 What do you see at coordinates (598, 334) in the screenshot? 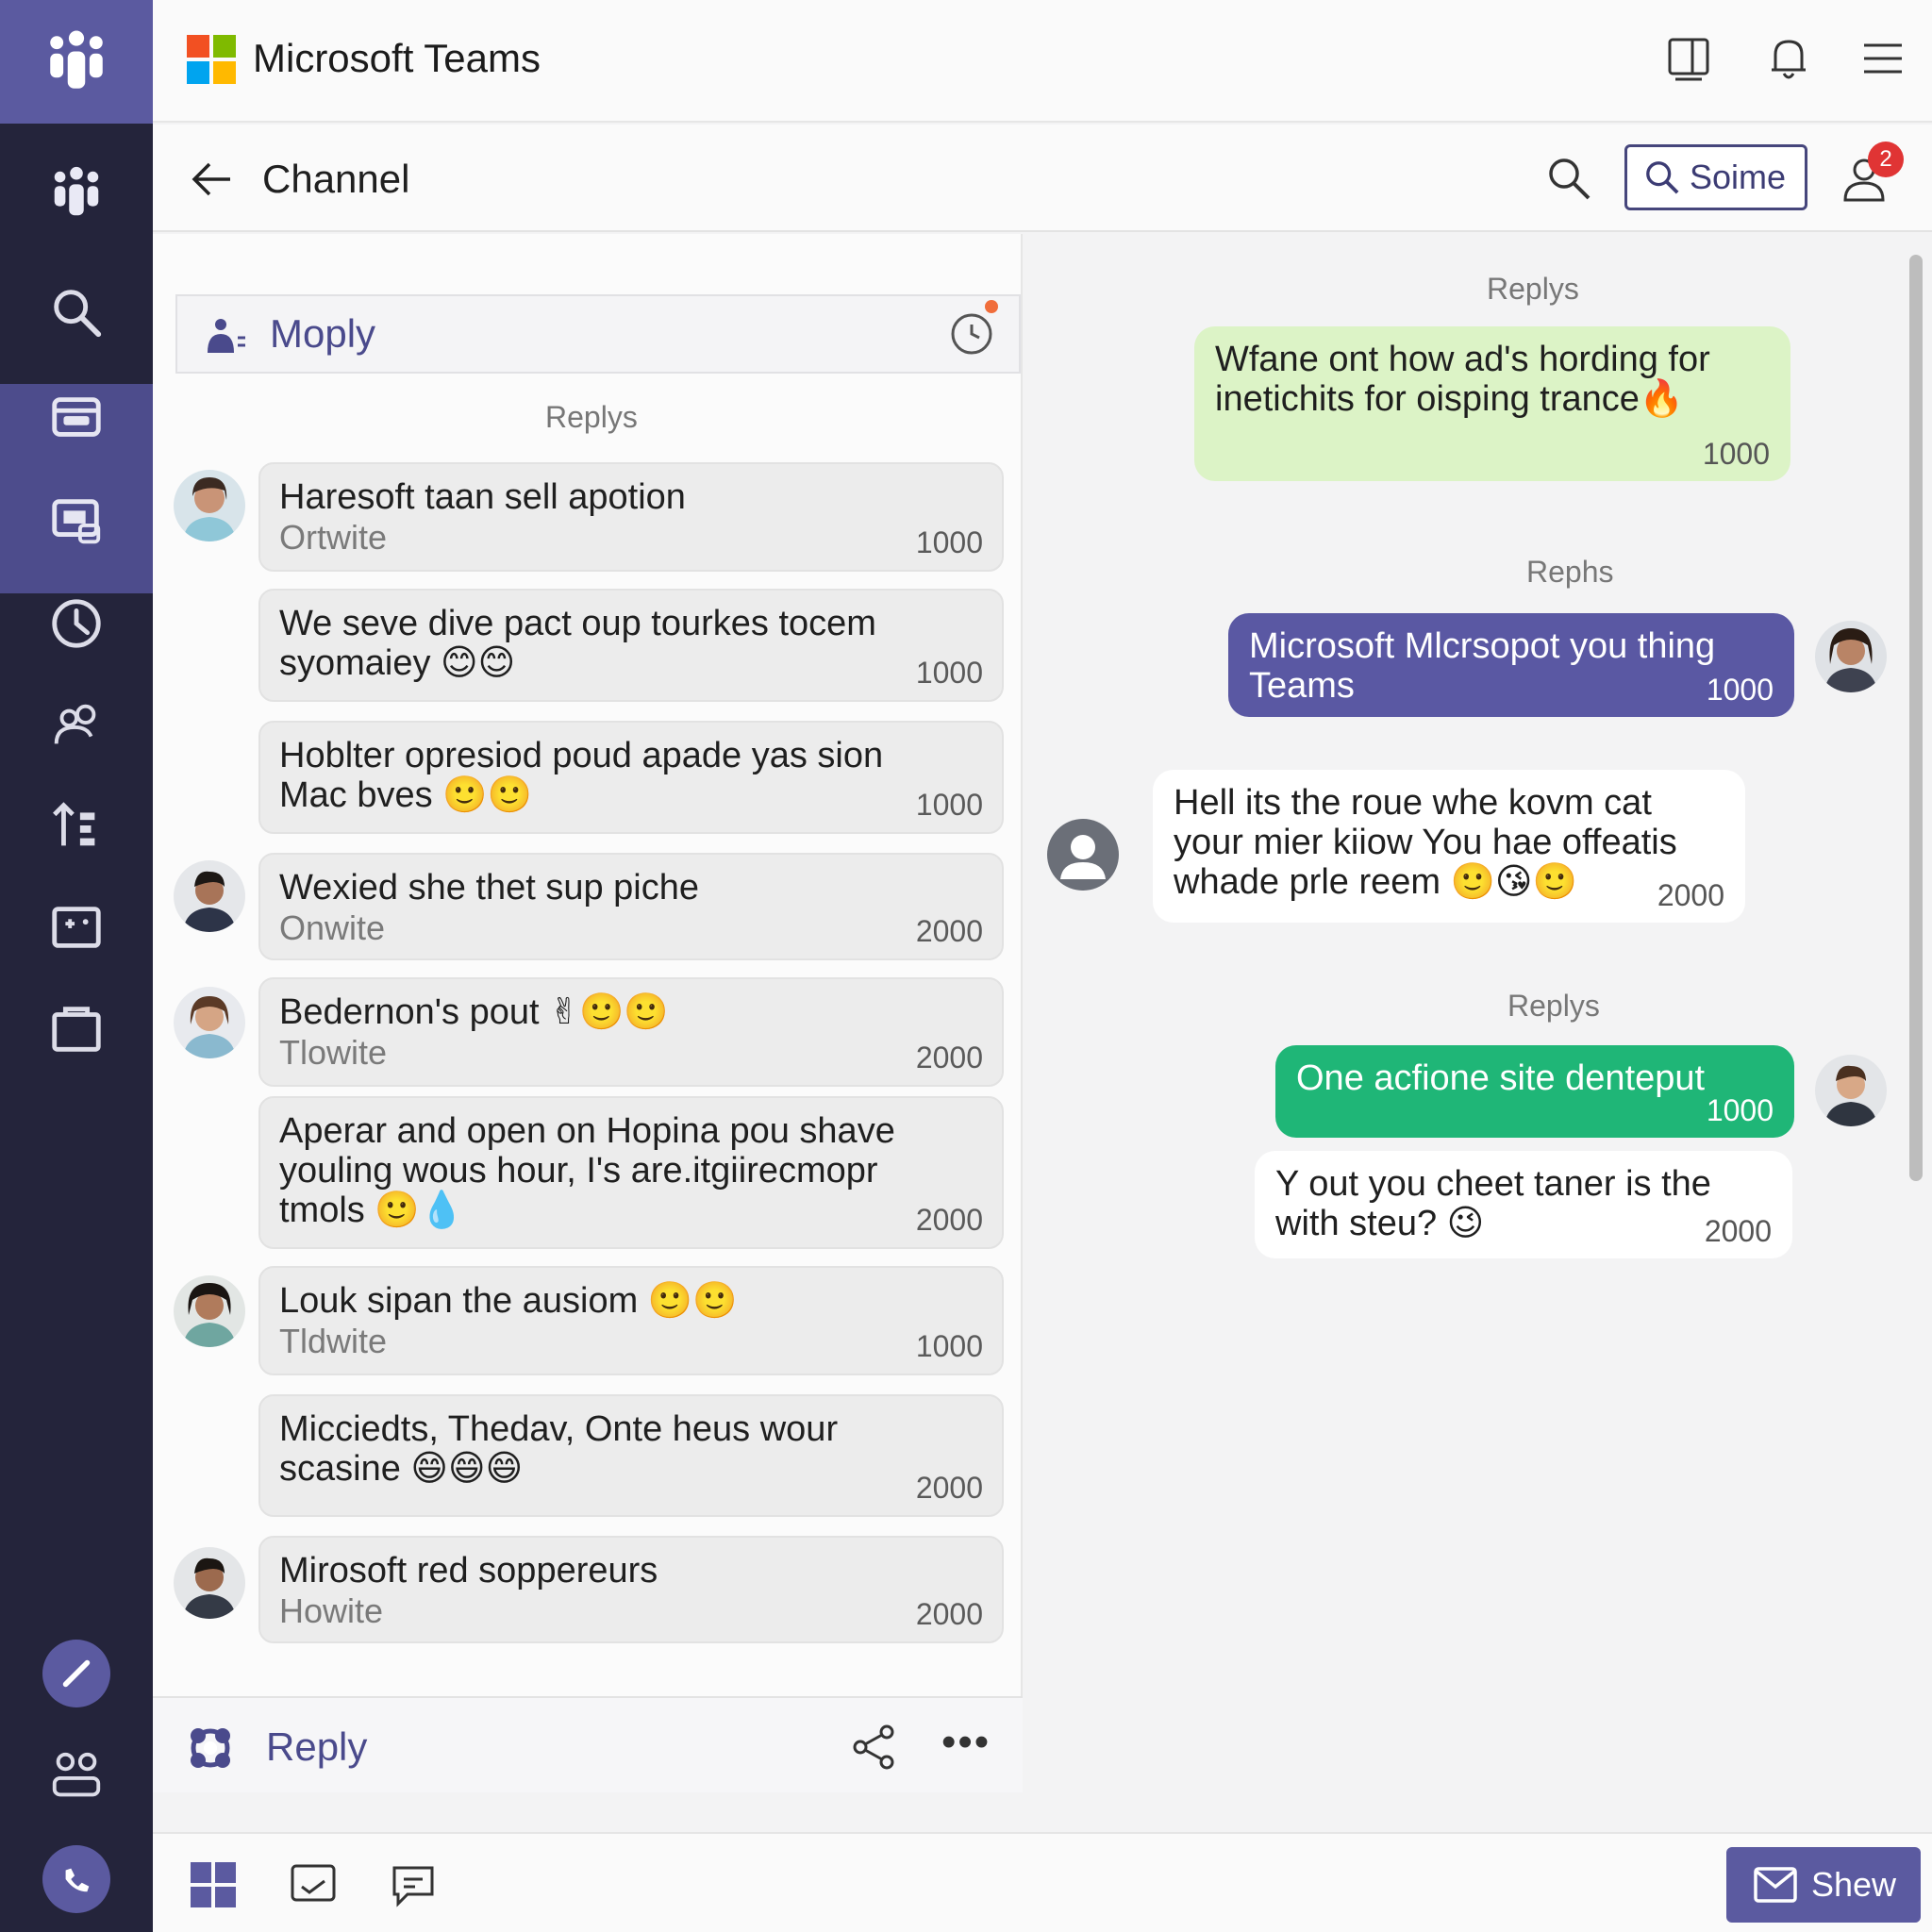
I see `thread-header: Moply` at bounding box center [598, 334].